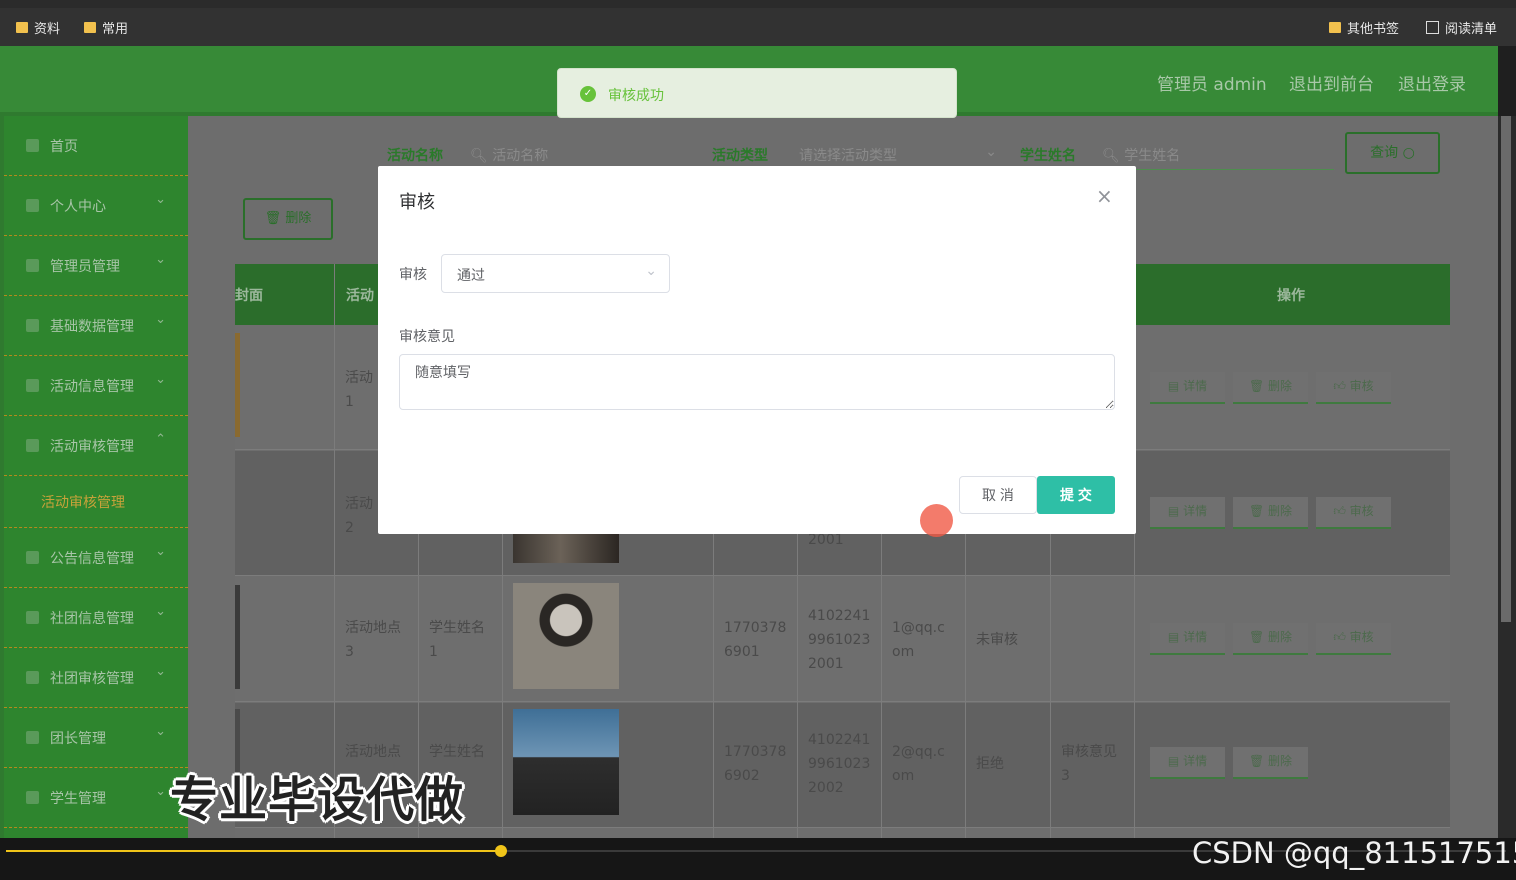 The height and width of the screenshot is (880, 1516). What do you see at coordinates (298, 218) in the screenshot?
I see `delete-label: 删除` at bounding box center [298, 218].